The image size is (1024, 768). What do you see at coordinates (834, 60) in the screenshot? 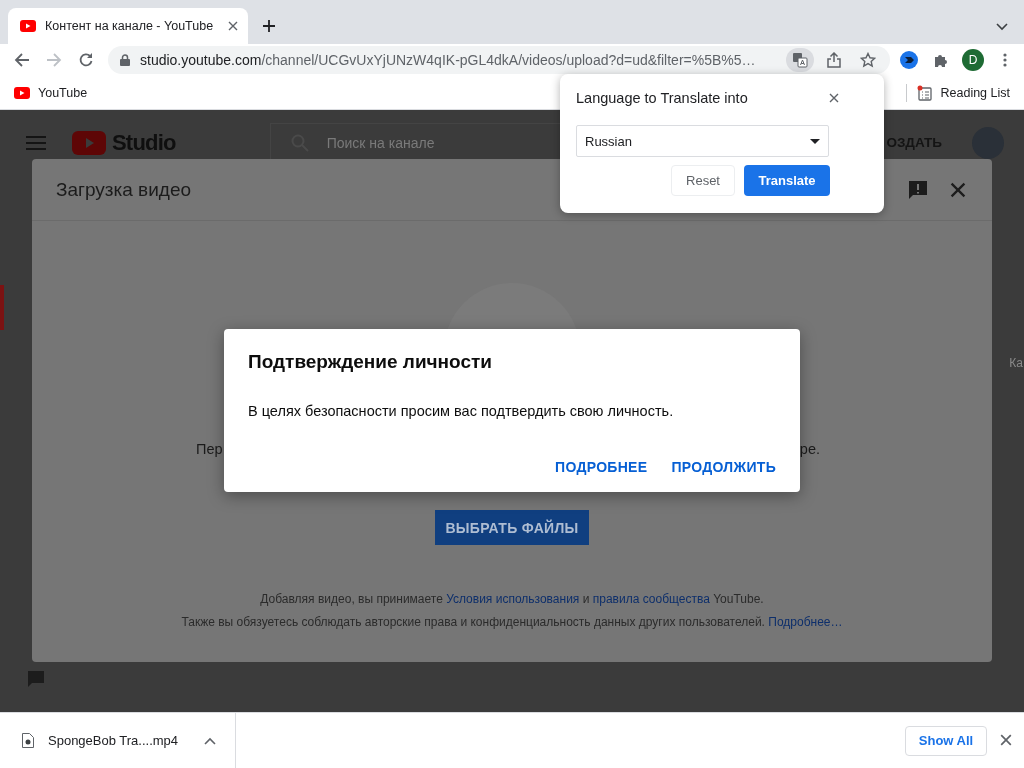
I see `share-icon` at bounding box center [834, 60].